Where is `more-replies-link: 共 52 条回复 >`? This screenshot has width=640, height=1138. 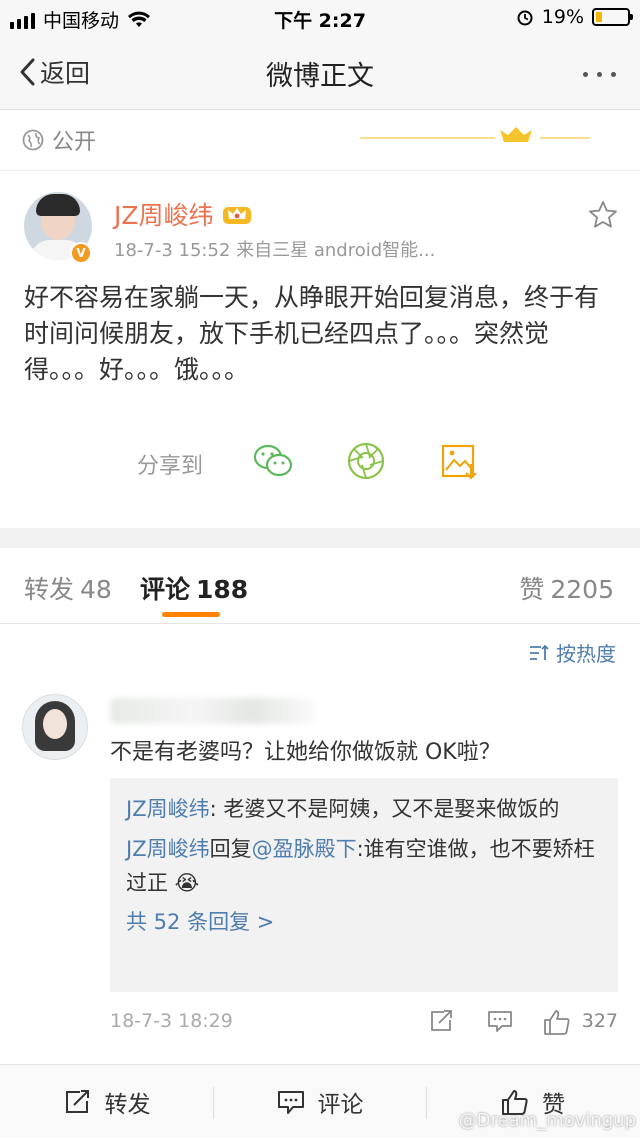 more-replies-link: 共 52 条回复 > is located at coordinates (364, 921).